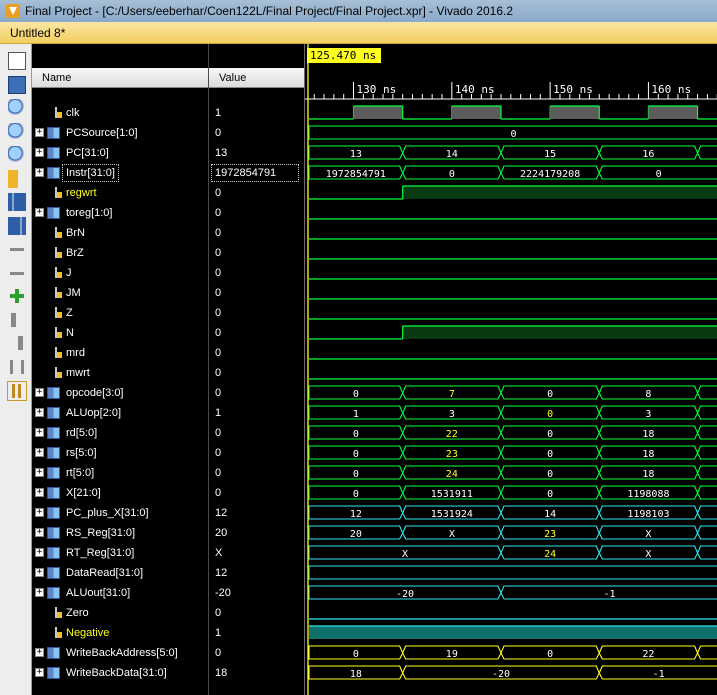 This screenshot has width=717, height=695. What do you see at coordinates (452, 474) in the screenshot?
I see `bus-value-label: 24` at bounding box center [452, 474].